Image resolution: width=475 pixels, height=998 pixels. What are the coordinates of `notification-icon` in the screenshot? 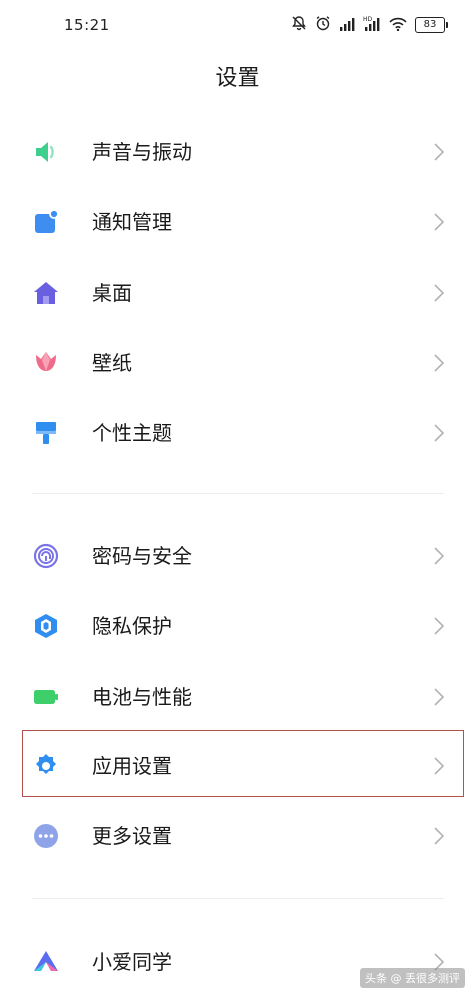 It's located at (47, 221).